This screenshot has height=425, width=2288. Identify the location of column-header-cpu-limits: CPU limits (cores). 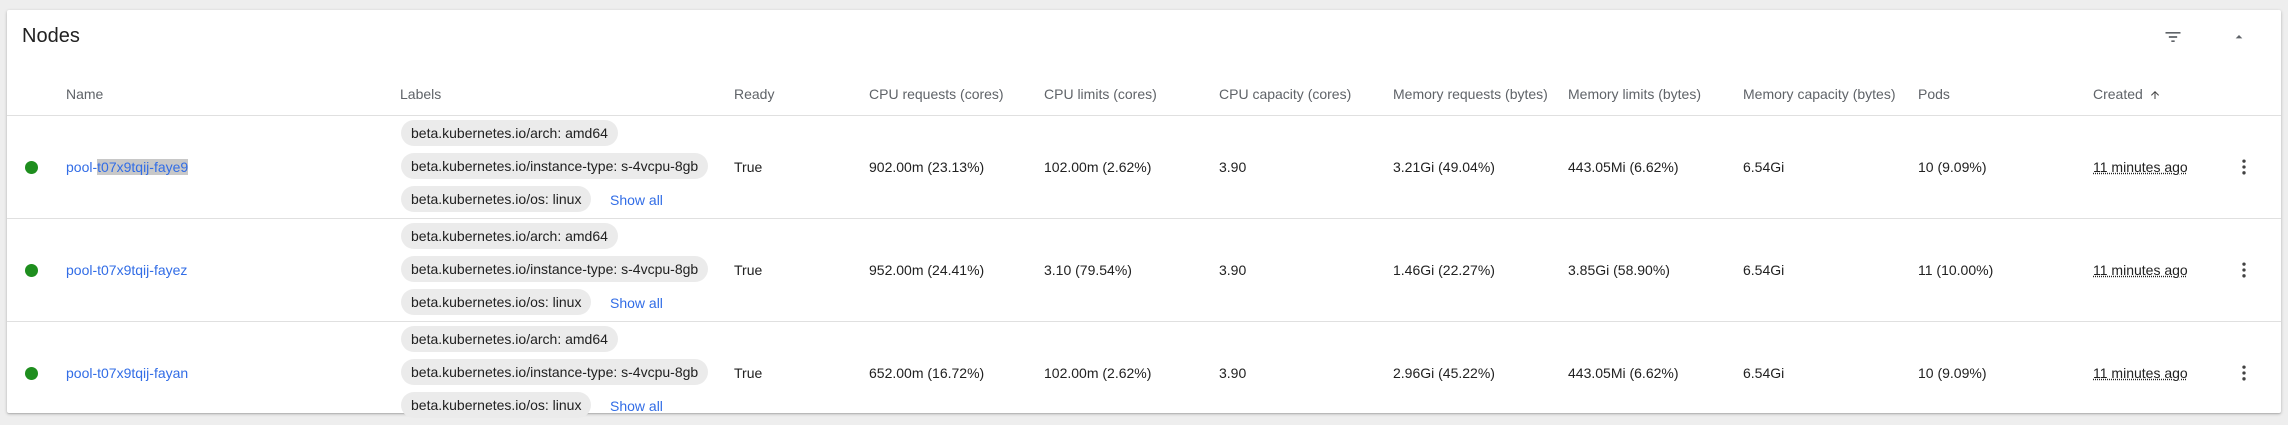
(1100, 94).